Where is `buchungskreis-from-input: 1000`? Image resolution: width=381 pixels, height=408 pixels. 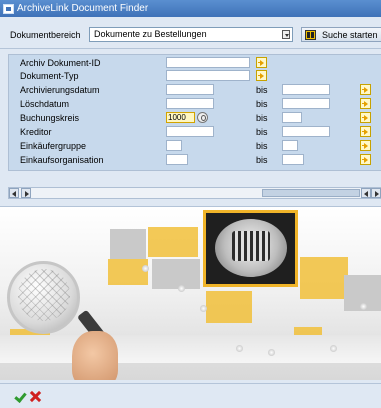 buchungskreis-from-input: 1000 is located at coordinates (180, 117).